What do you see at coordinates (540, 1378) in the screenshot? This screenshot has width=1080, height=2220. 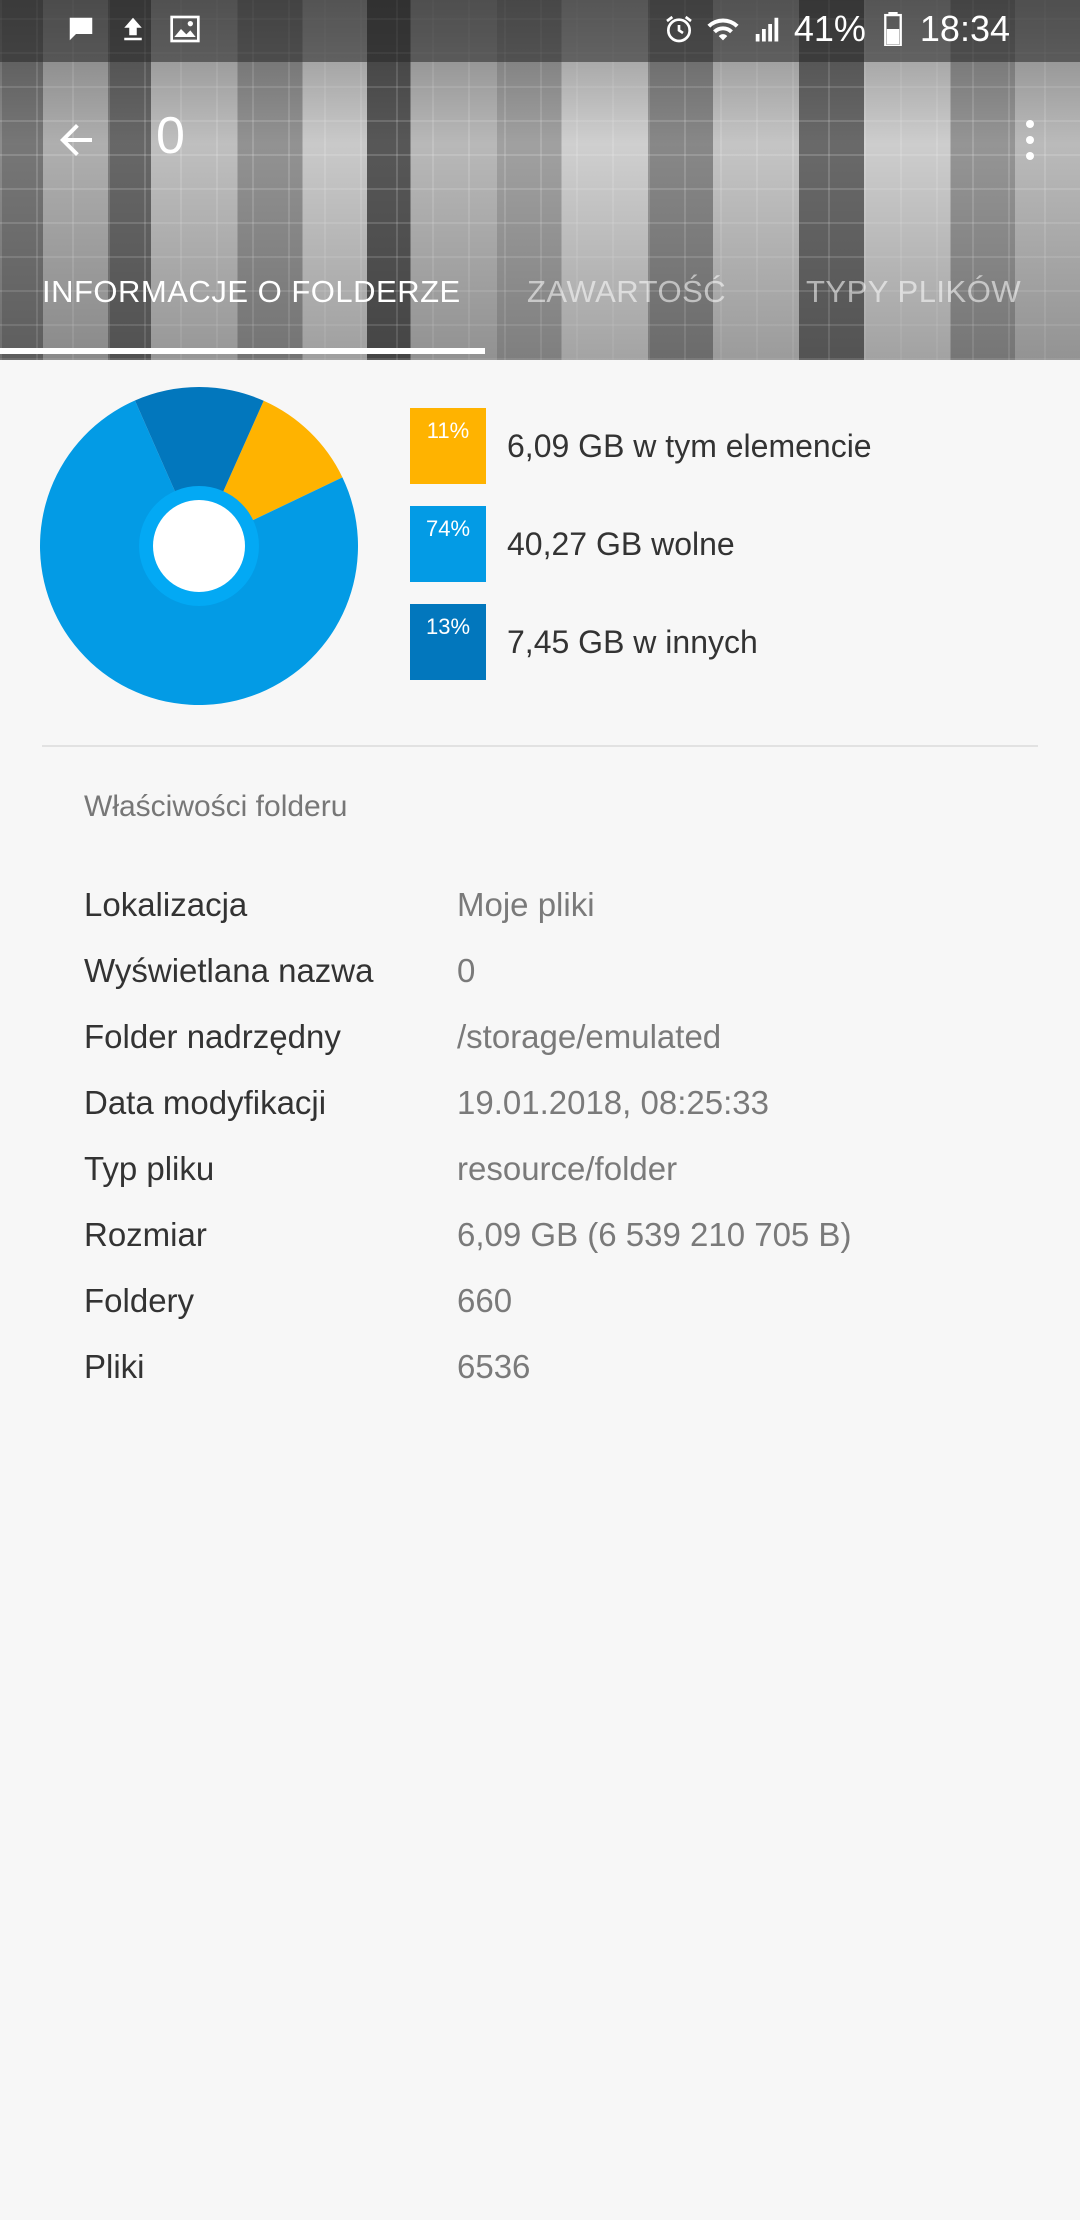 I see `property-row-files: Pliki 6536` at bounding box center [540, 1378].